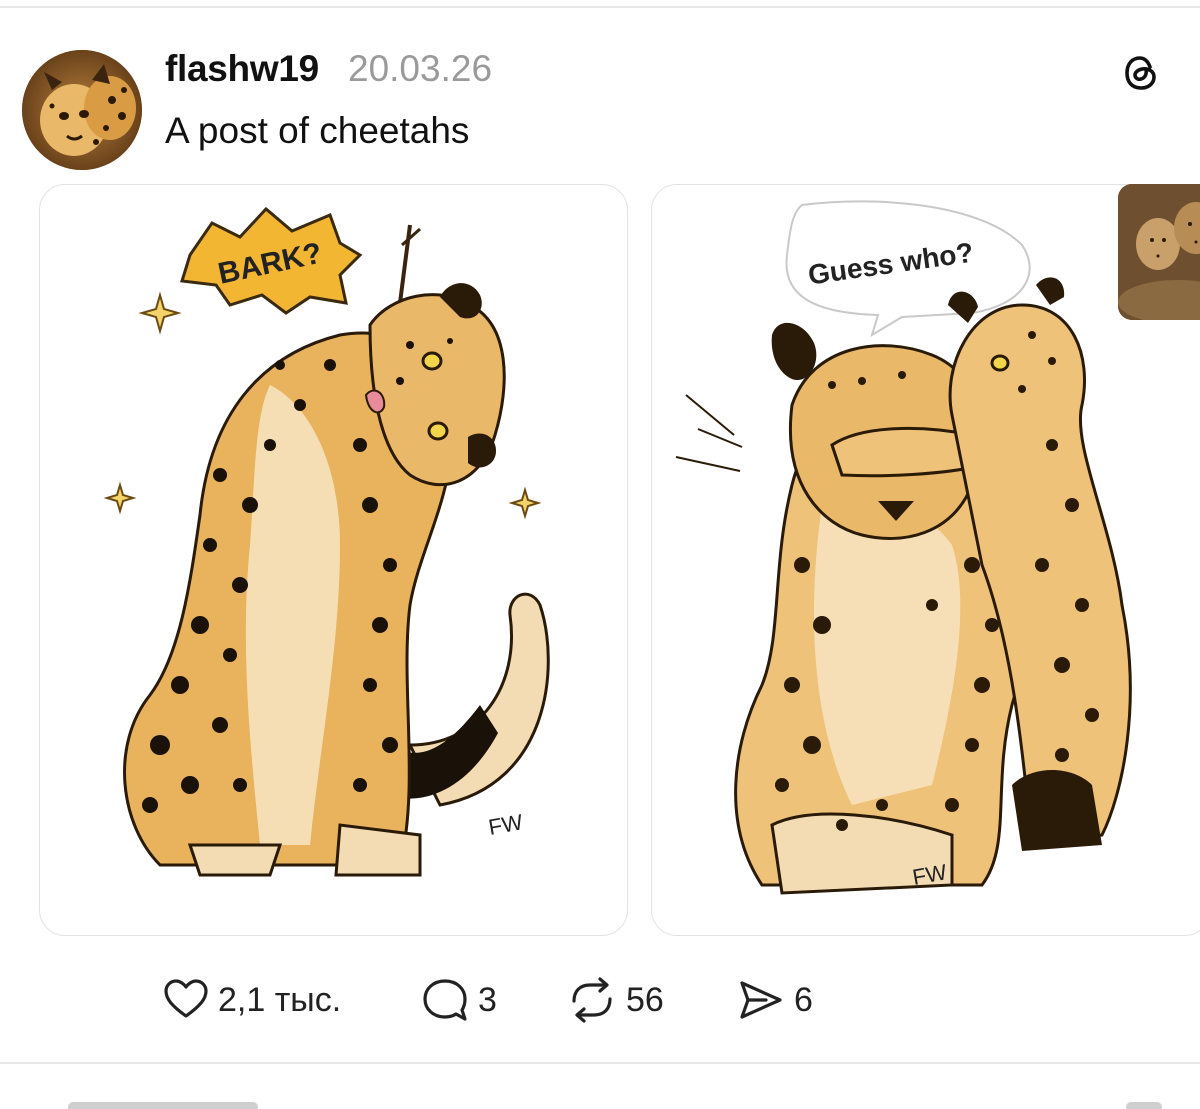 Image resolution: width=1200 pixels, height=1109 pixels. I want to click on repost-icon, so click(592, 1000).